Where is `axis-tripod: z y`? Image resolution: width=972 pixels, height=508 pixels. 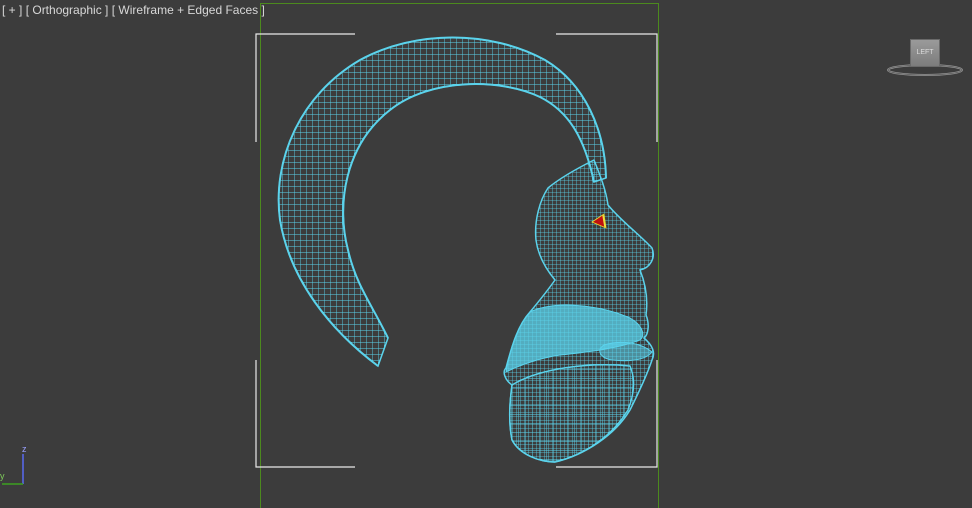
axis-tripod: z y is located at coordinates (20, 465).